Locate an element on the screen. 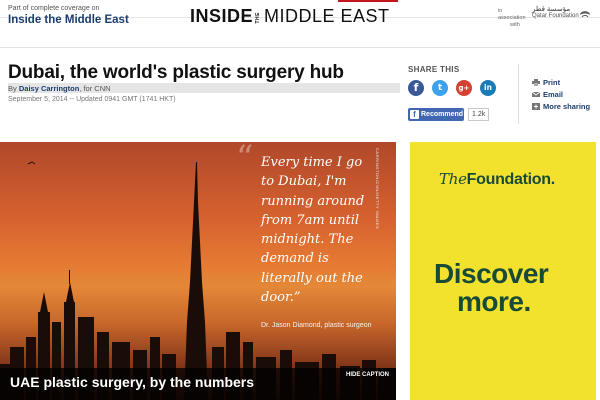 The image size is (600, 400). recommend-label: Recommend is located at coordinates (442, 114).